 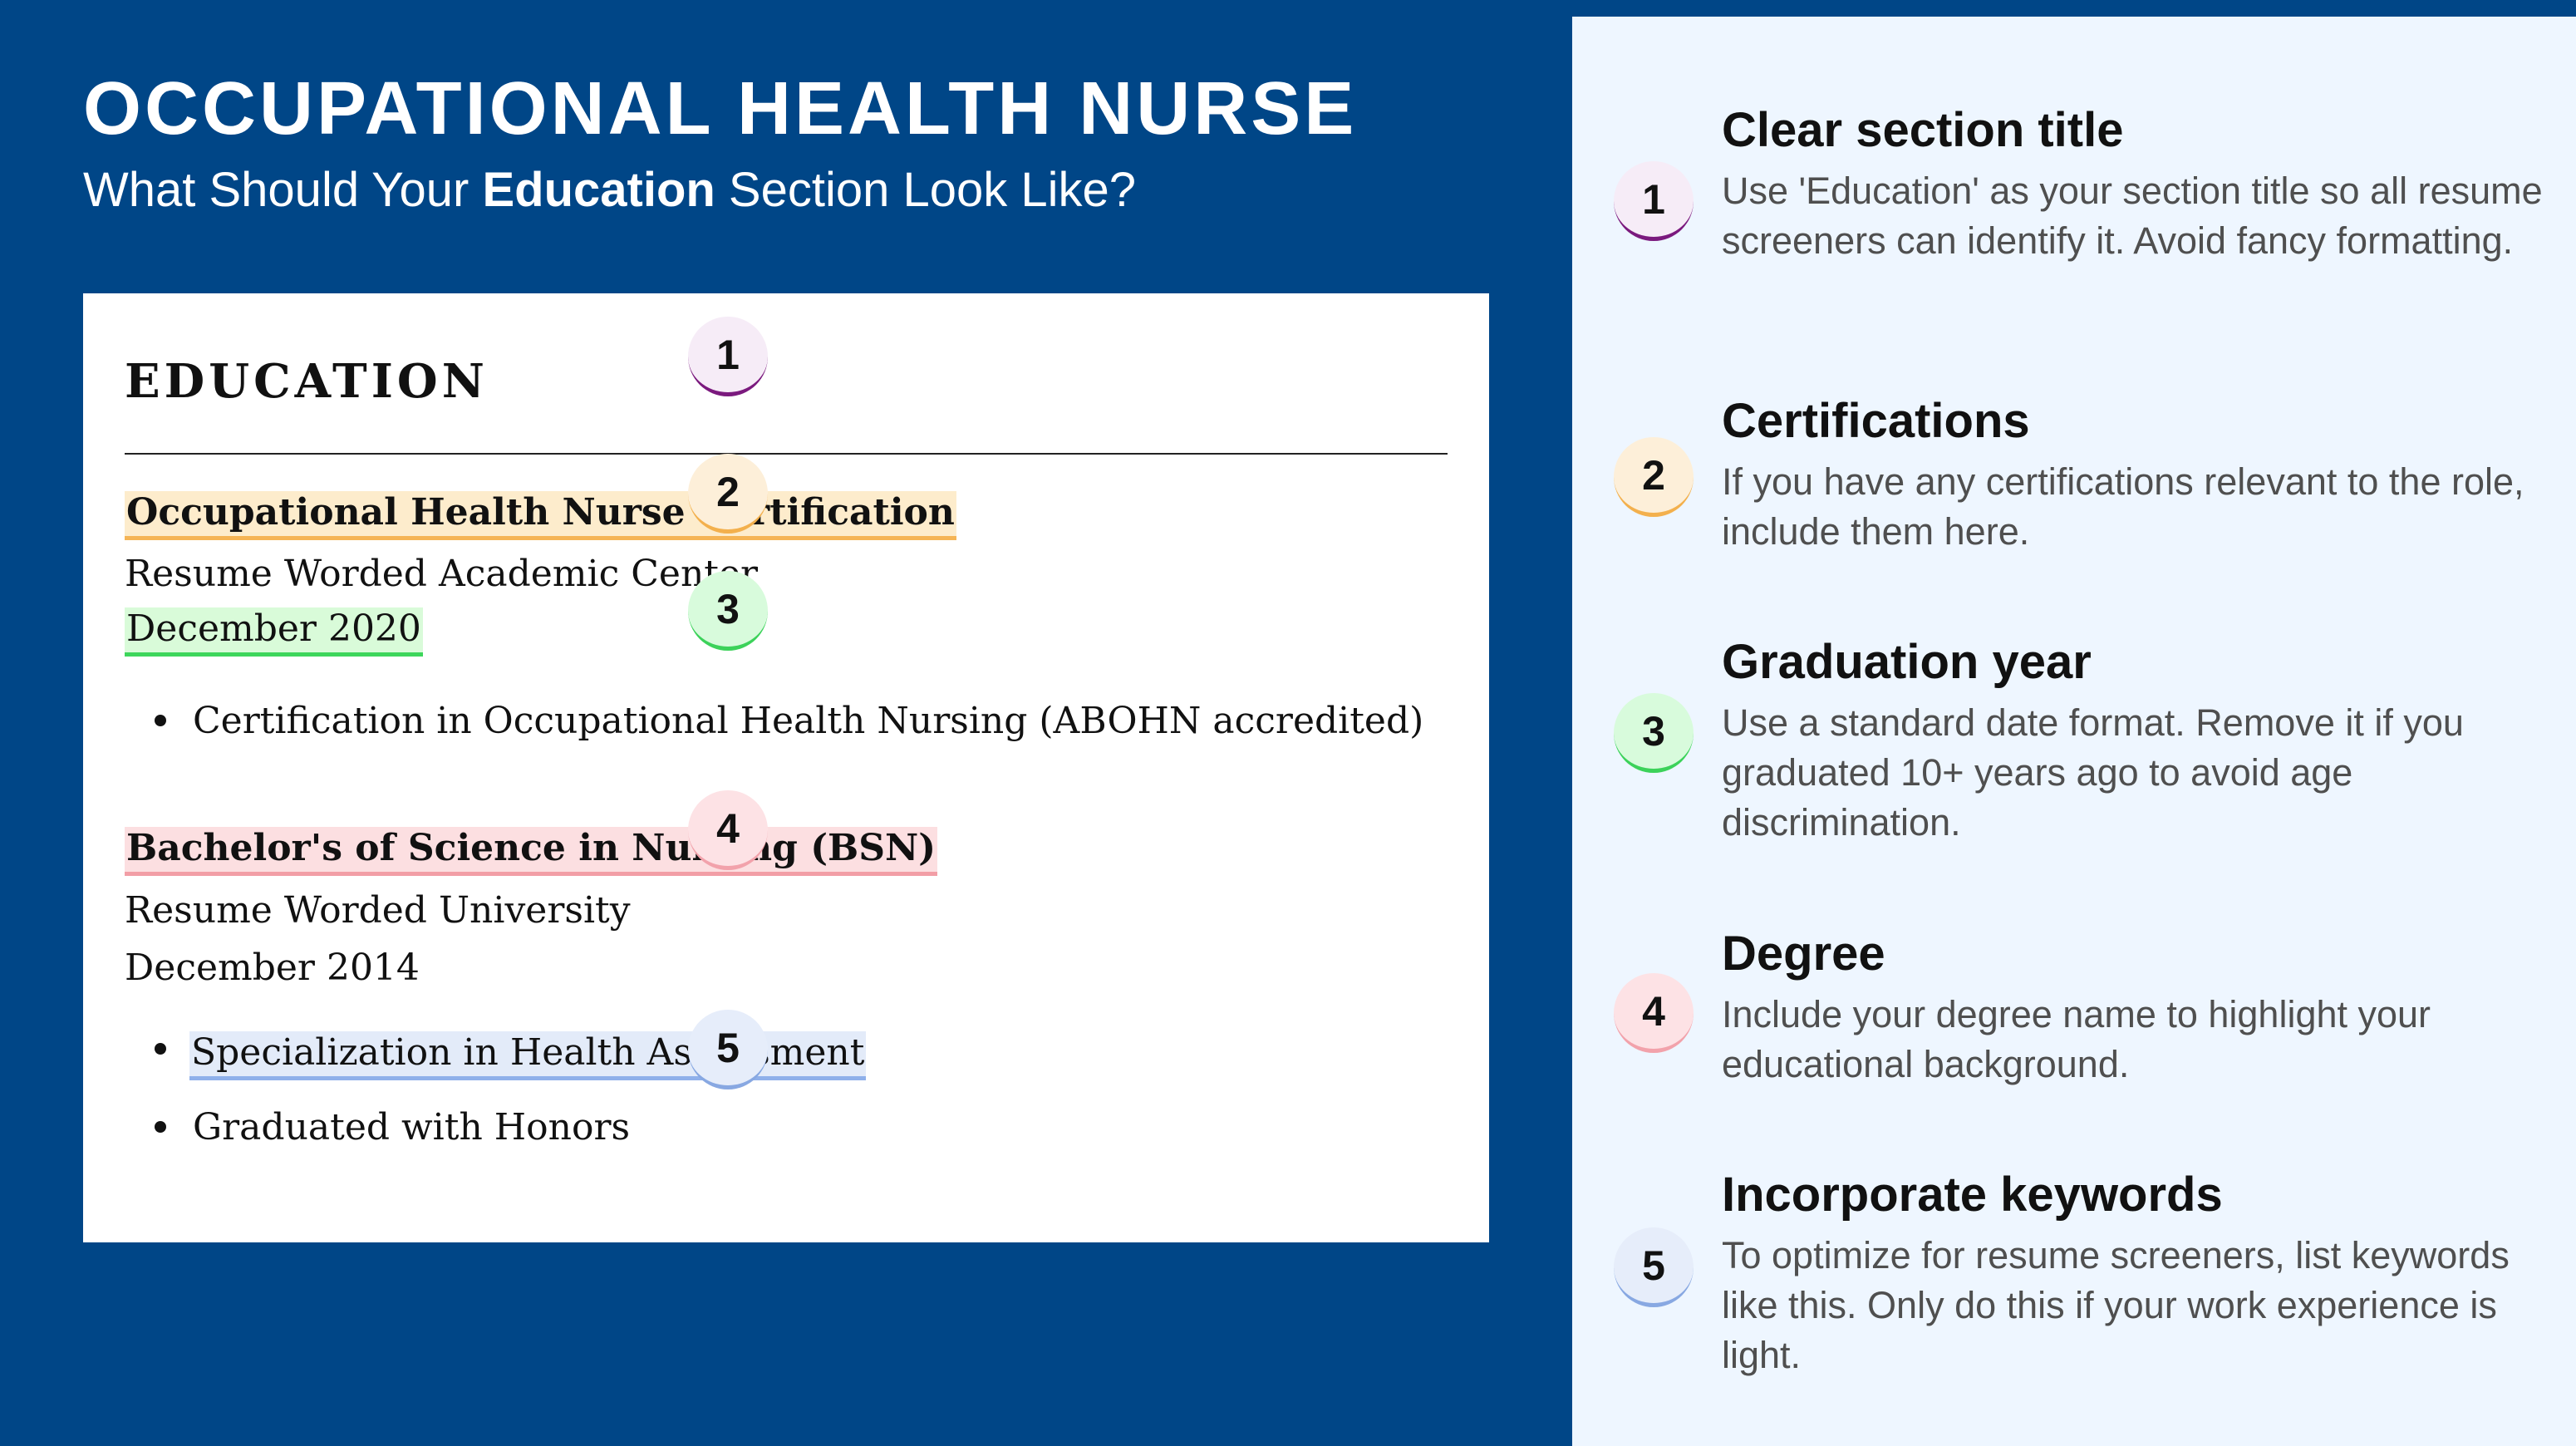 What do you see at coordinates (720, 108) in the screenshot?
I see `page-title: OCCUPATIONAL HEALTH NURSE` at bounding box center [720, 108].